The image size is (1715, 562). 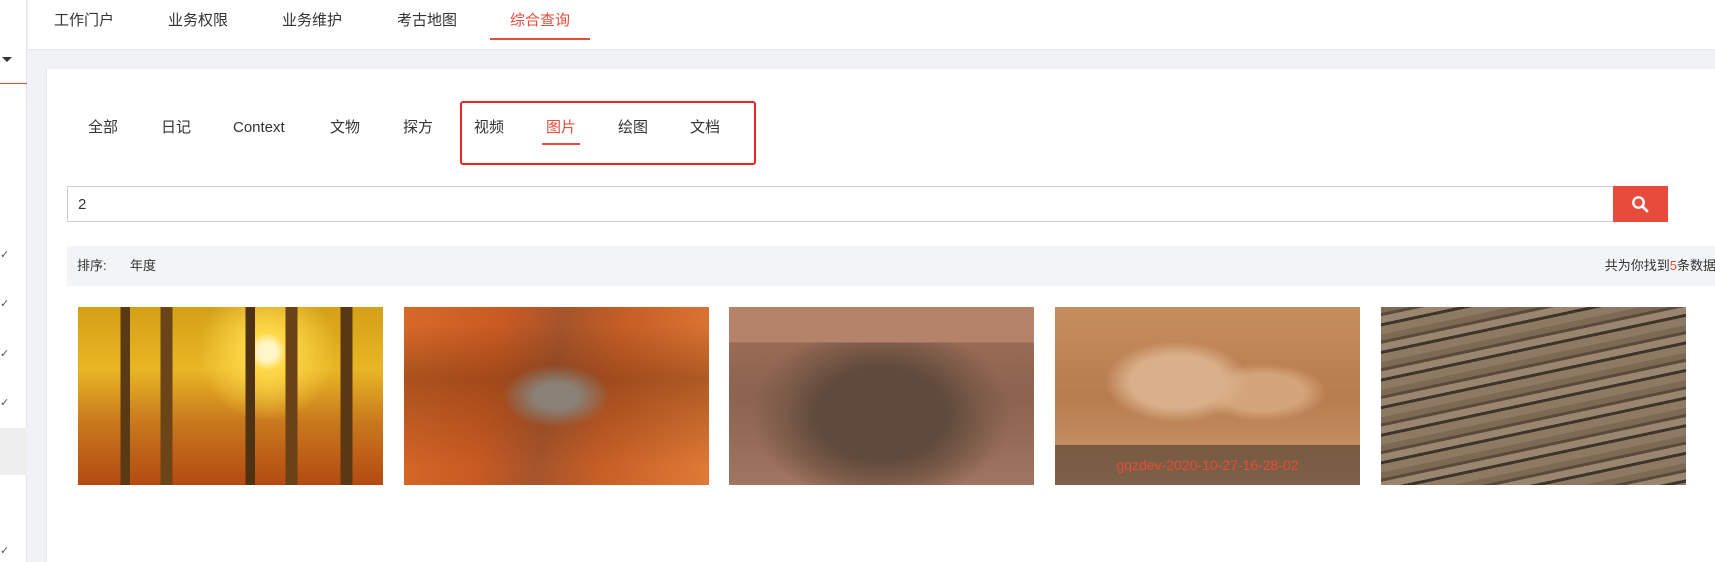 I want to click on image-caption: gqzdev-2020-10-27-16-28-02, so click(x=1207, y=465).